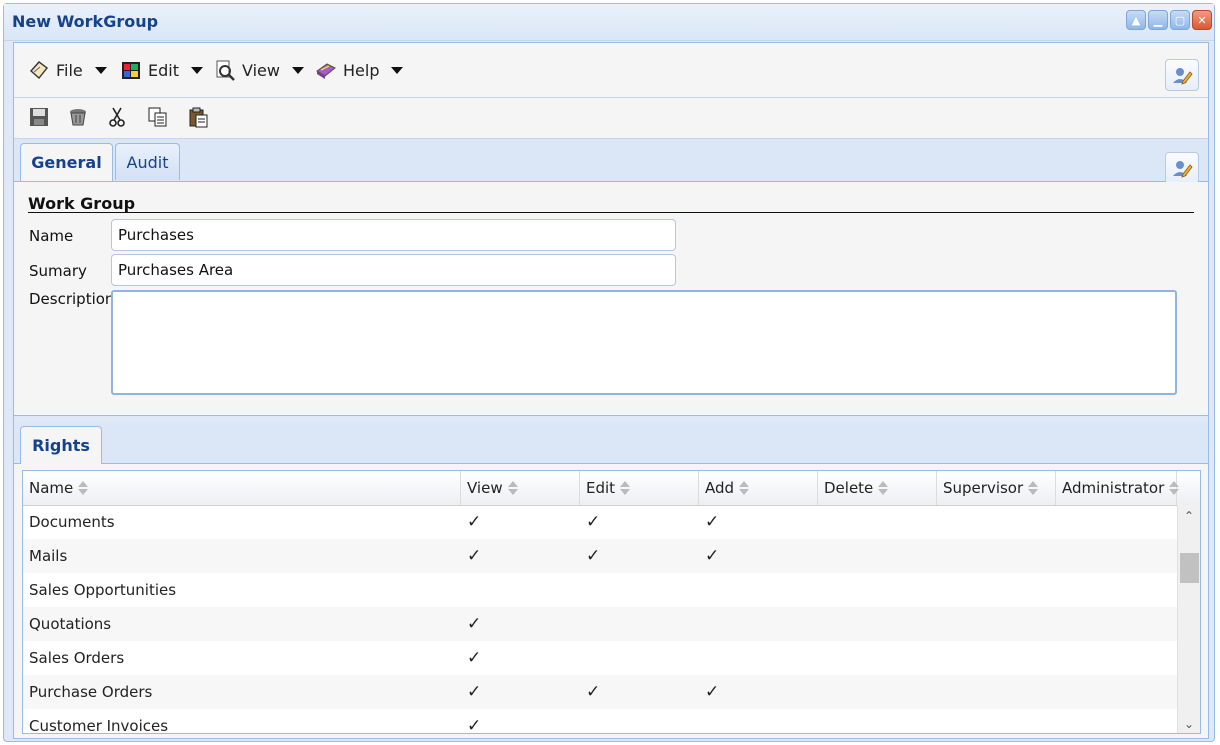  What do you see at coordinates (259, 70) in the screenshot?
I see `menu-view: View` at bounding box center [259, 70].